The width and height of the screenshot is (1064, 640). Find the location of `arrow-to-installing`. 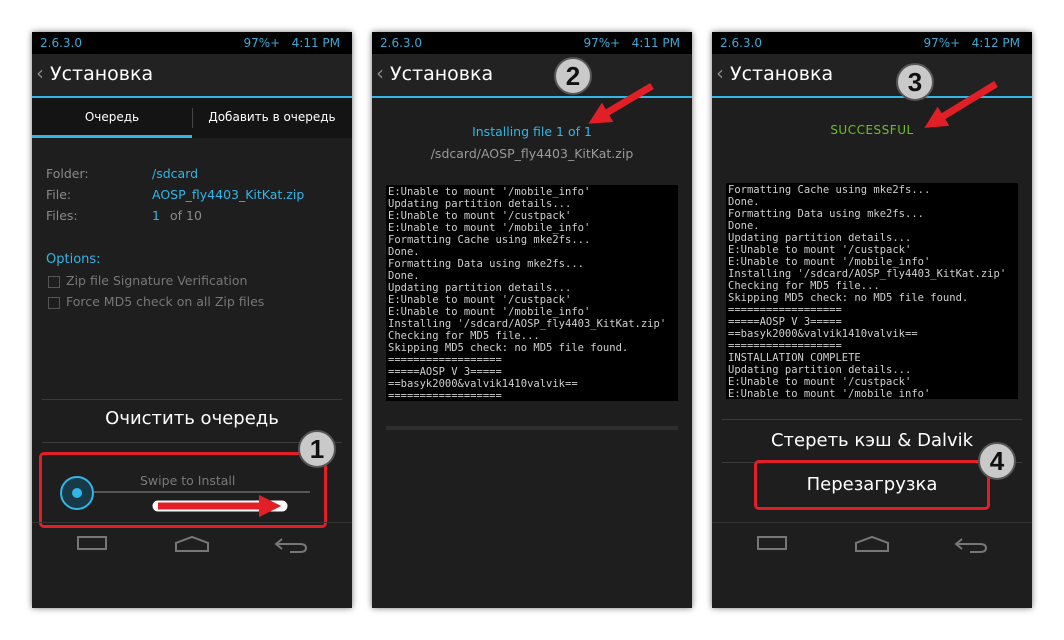

arrow-to-installing is located at coordinates (621, 103).